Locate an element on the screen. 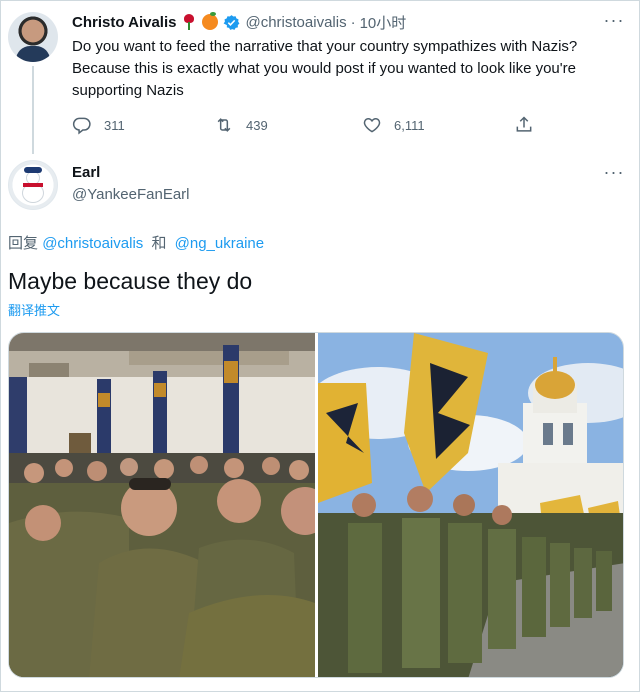 This screenshot has height=692, width=640. parent-action-bar: 311 439 6,111 is located at coordinates (307, 125).